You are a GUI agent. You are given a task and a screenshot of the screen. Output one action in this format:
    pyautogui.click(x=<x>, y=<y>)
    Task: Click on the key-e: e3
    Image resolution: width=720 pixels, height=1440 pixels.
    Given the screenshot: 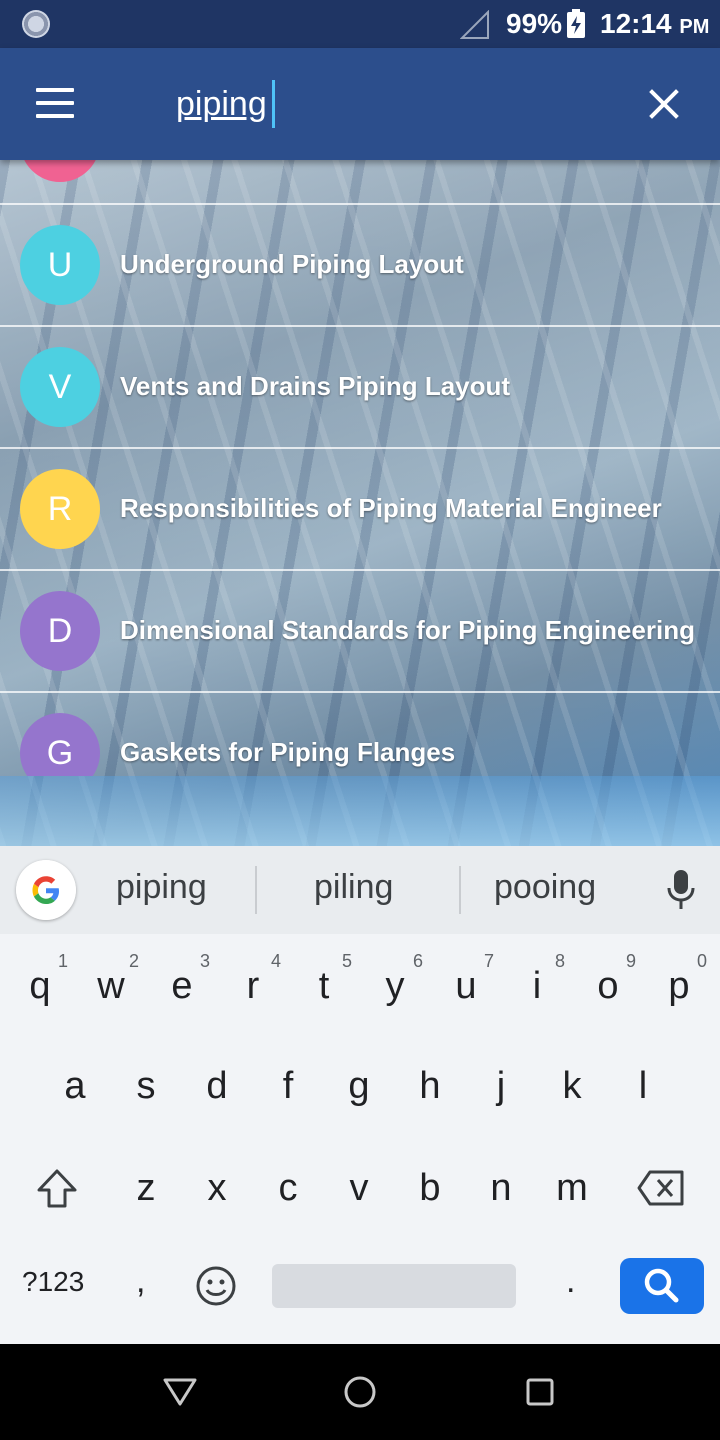 What is the action you would take?
    pyautogui.click(x=182, y=986)
    